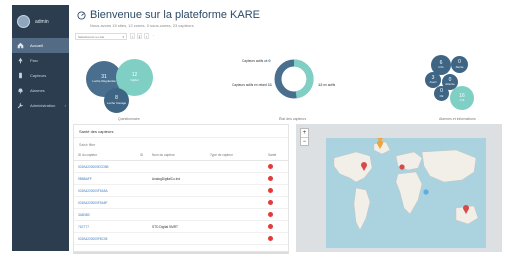  What do you see at coordinates (181, 131) in the screenshot?
I see `panel-title: Santé des capteurs` at bounding box center [181, 131].